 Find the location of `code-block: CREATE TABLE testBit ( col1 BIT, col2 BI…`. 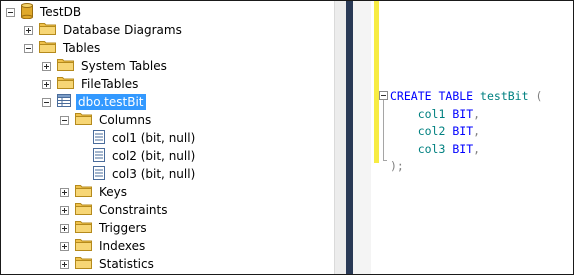

code-block: CREATE TABLE testBit ( col1 BIT, col2 BI… is located at coordinates (466, 132).